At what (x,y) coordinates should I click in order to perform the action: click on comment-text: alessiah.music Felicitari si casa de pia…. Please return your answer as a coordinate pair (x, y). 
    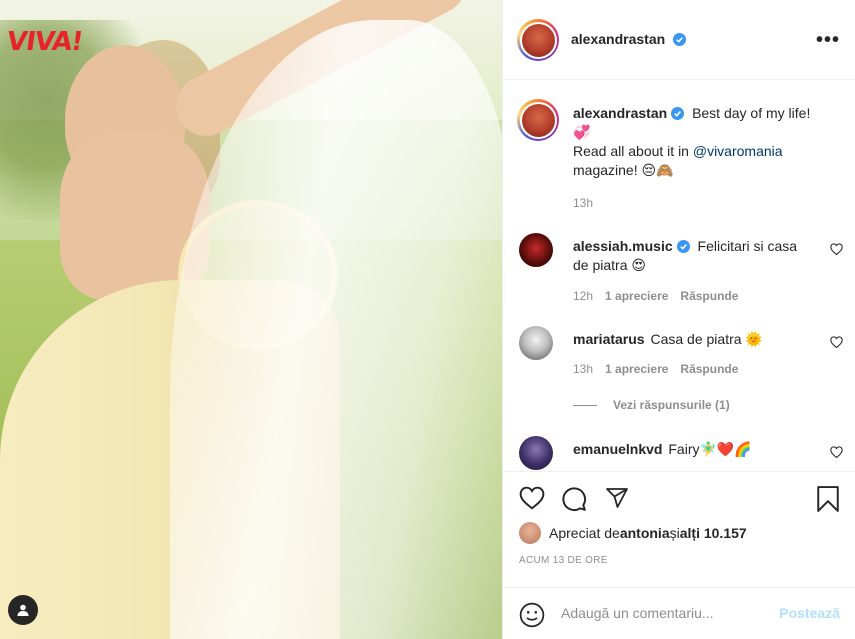
    Looking at the image, I should click on (688, 256).